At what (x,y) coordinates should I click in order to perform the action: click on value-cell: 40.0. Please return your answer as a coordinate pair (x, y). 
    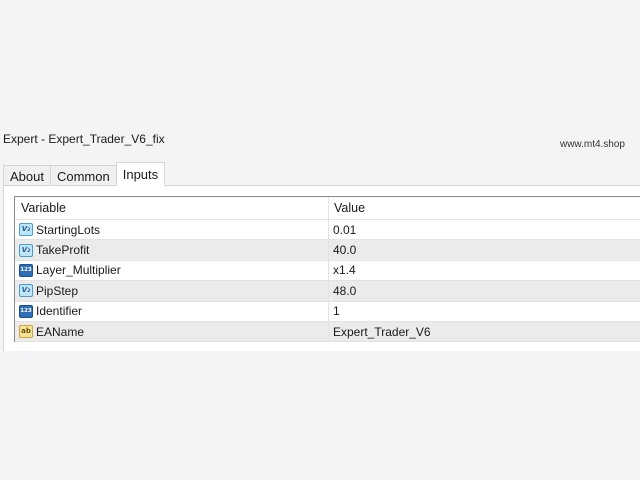
    Looking at the image, I should click on (484, 249).